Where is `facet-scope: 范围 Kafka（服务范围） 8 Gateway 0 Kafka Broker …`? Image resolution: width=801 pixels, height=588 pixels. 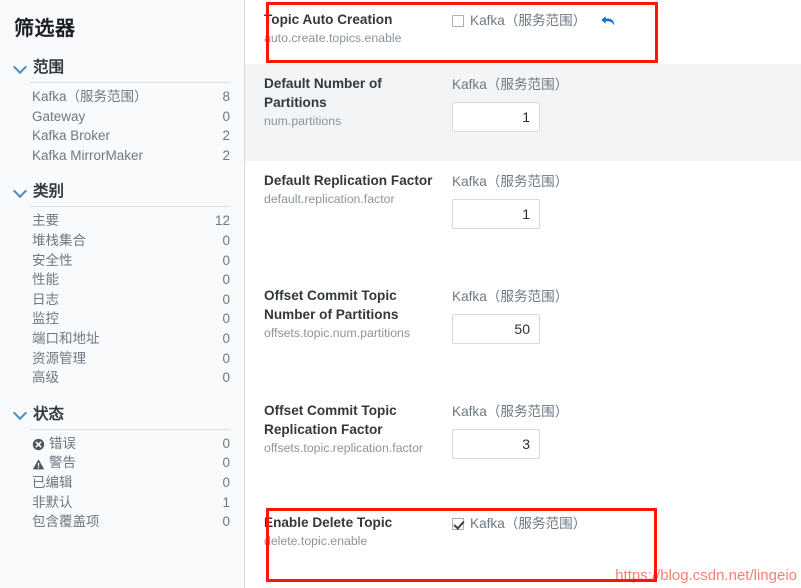
facet-scope: 范围 Kafka（服务范围） 8 Gateway 0 Kafka Broker … is located at coordinates (122, 110).